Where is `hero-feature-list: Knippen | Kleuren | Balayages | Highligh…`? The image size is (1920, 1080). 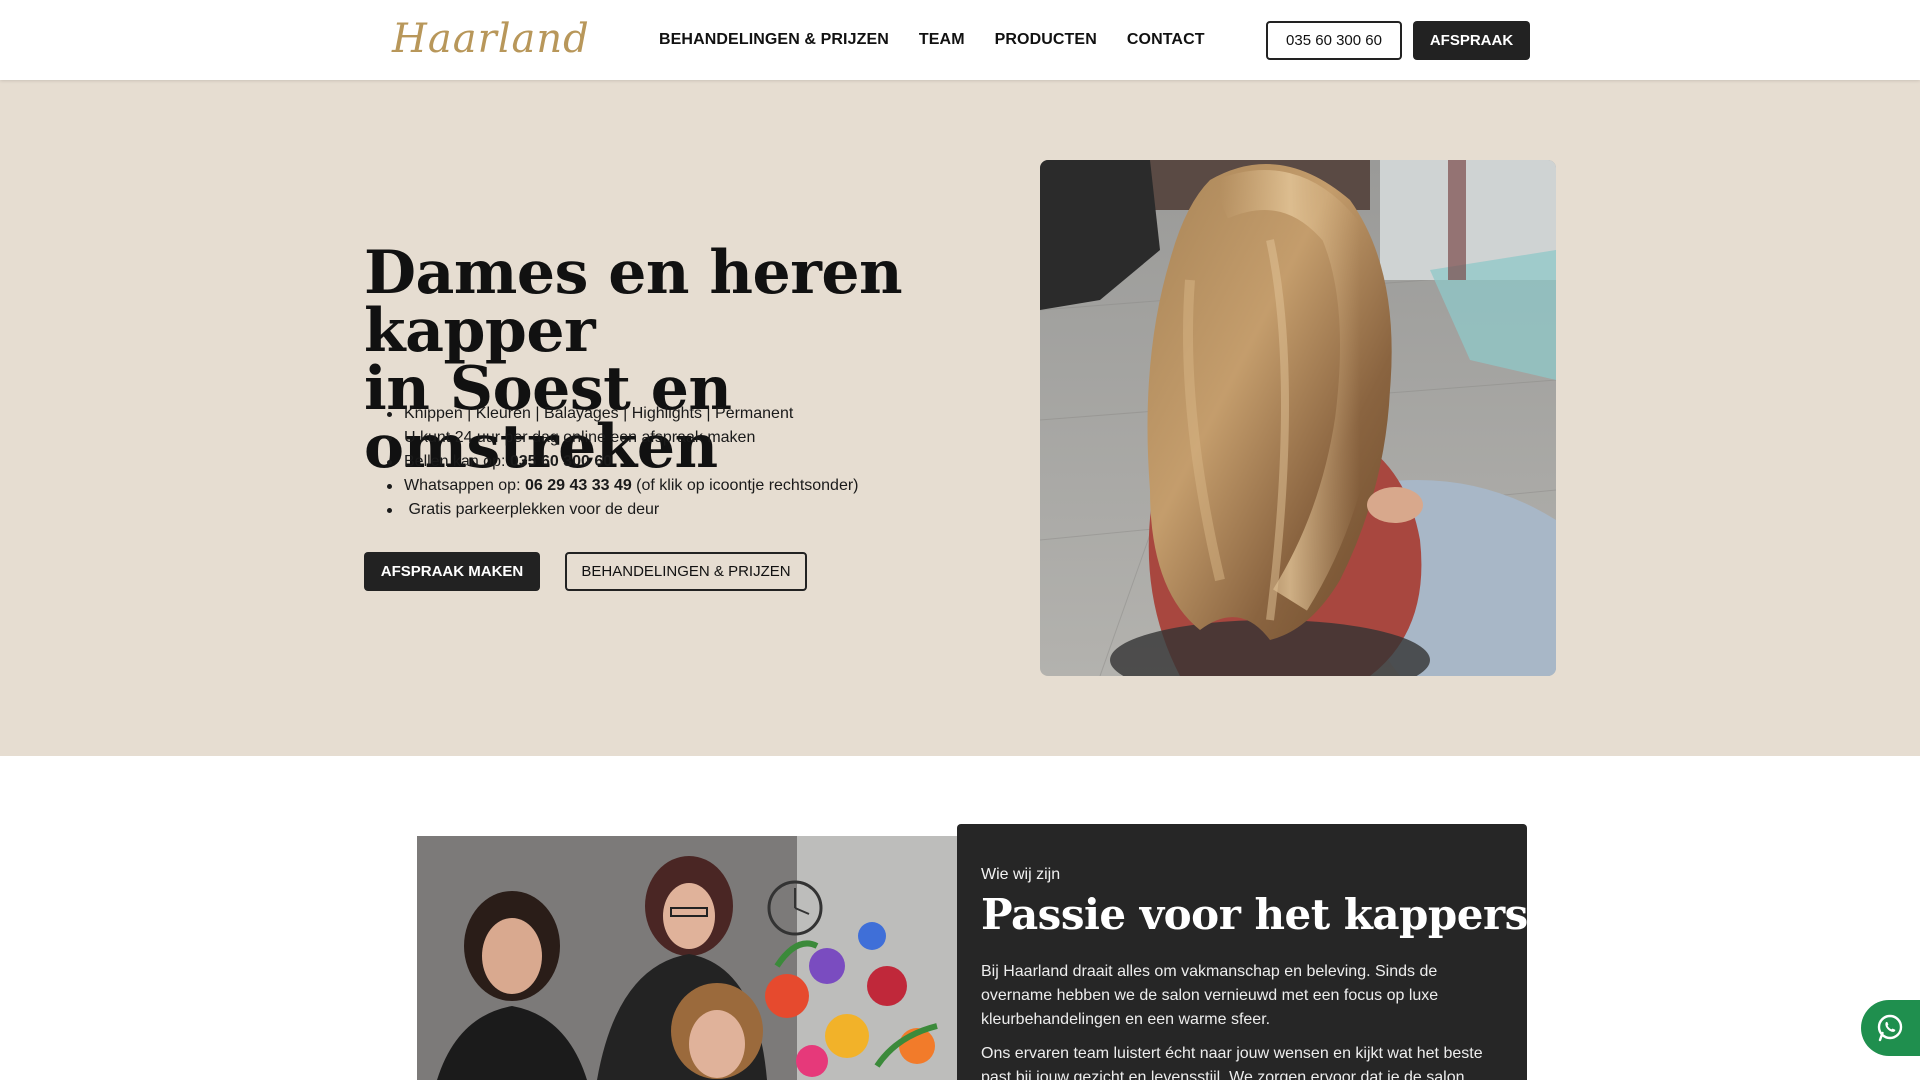
hero-feature-list: Knippen | Kleuren | Balayages | Highligh… is located at coordinates (611, 462).